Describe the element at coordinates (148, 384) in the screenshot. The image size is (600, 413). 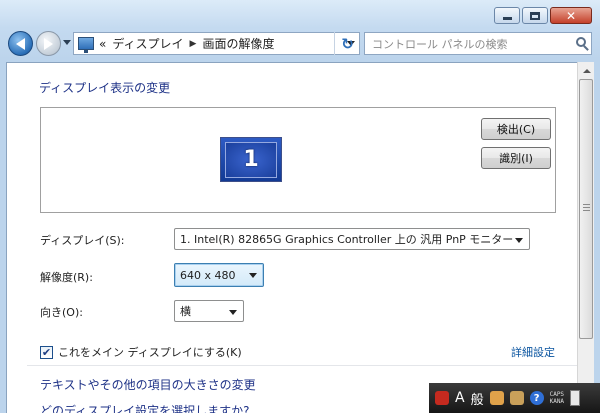
I see `text-size-link: テキストやその他の項目の大きさの変更` at that location.